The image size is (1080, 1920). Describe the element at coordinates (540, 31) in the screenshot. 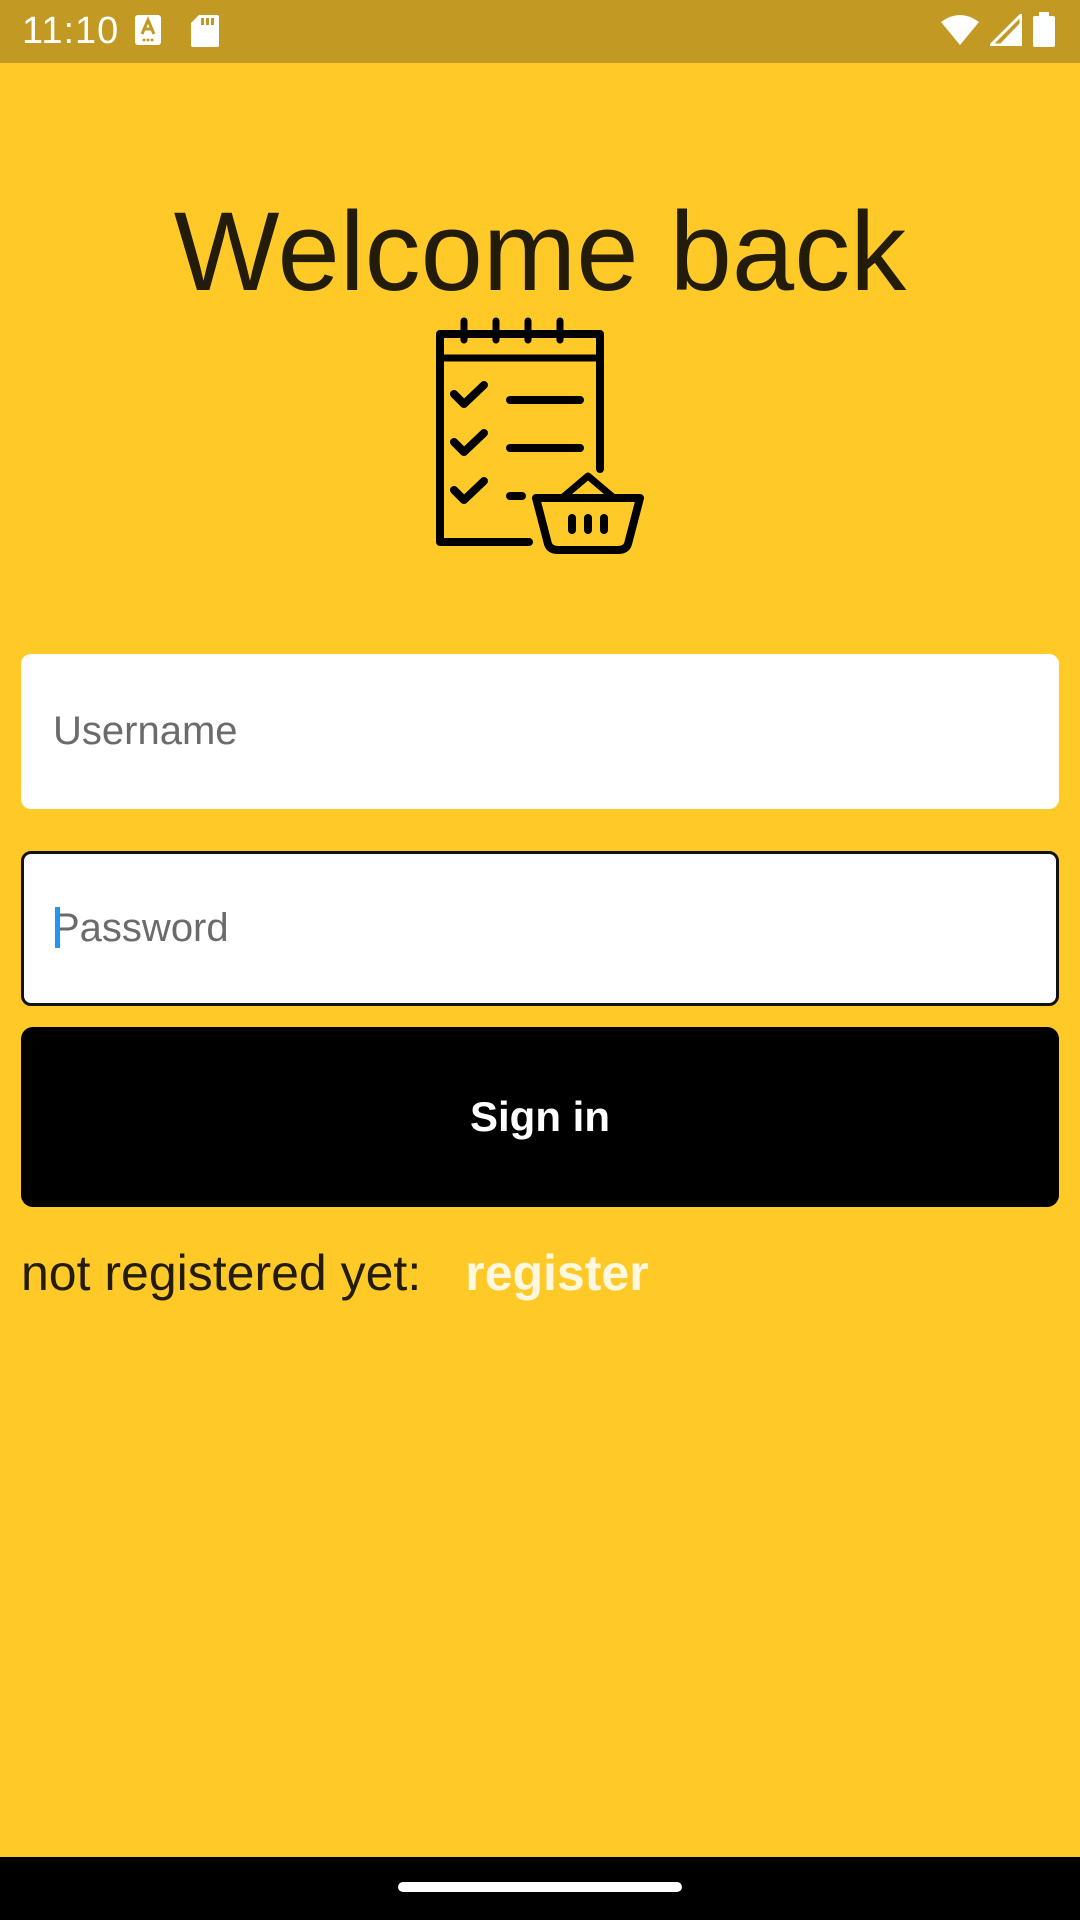

I see `status-bar: 11:10` at that location.